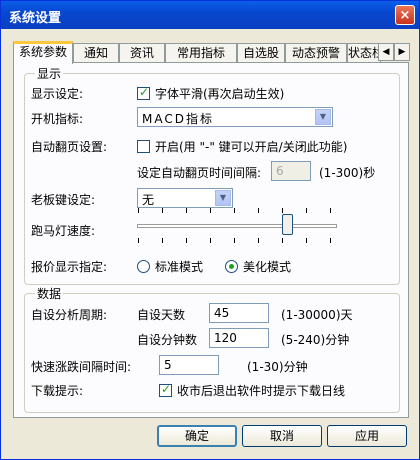  I want to click on startup-indicator-value: MACD指标, so click(178, 119).